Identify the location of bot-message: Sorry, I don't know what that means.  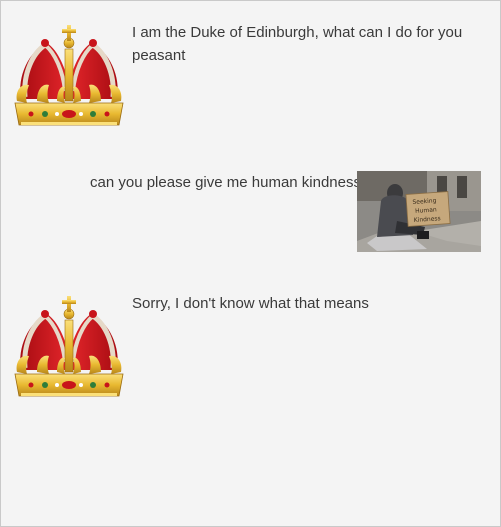
(250, 303).